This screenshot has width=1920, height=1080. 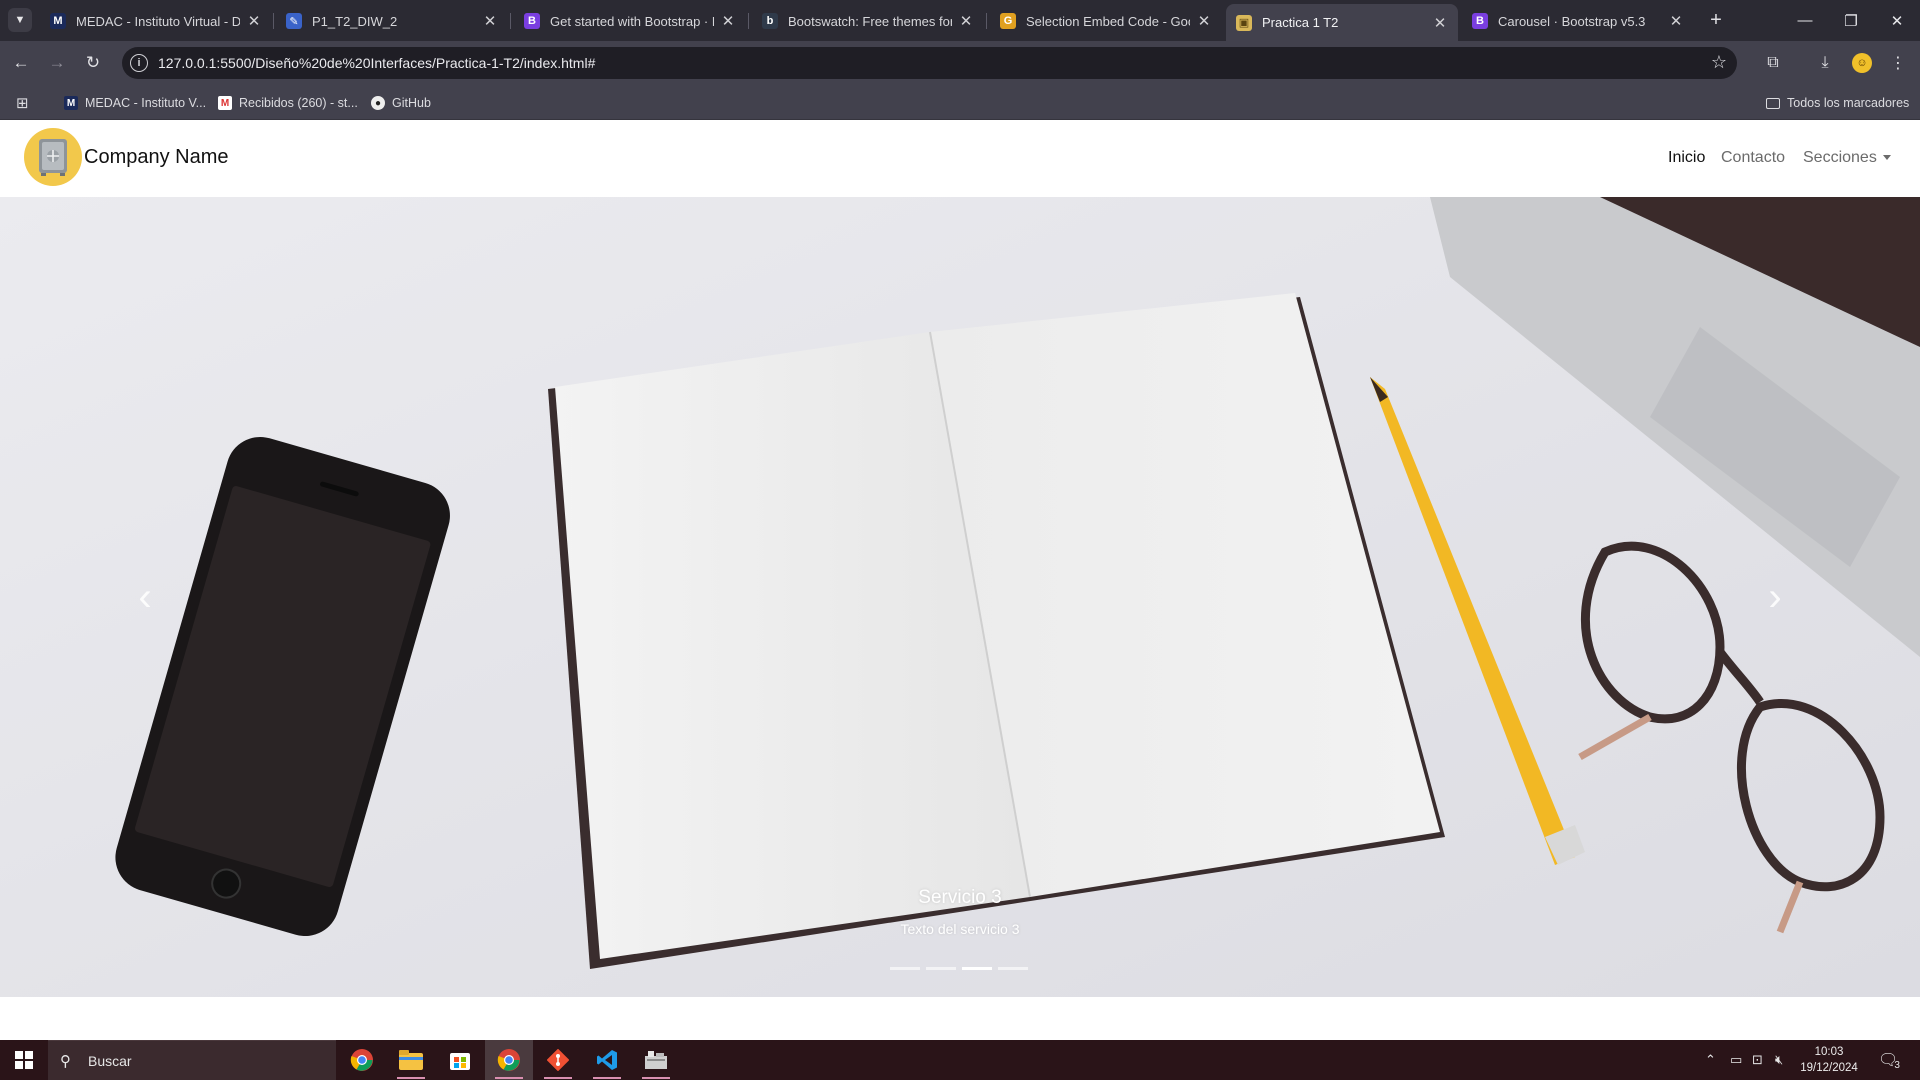 I want to click on brand-name: Company Name, so click(x=156, y=157).